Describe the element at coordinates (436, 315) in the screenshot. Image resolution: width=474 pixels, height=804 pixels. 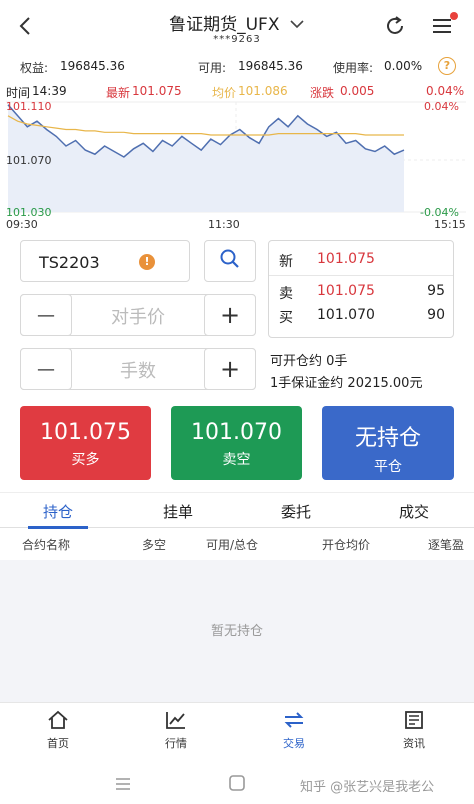
I see `bid-qty: 90` at that location.